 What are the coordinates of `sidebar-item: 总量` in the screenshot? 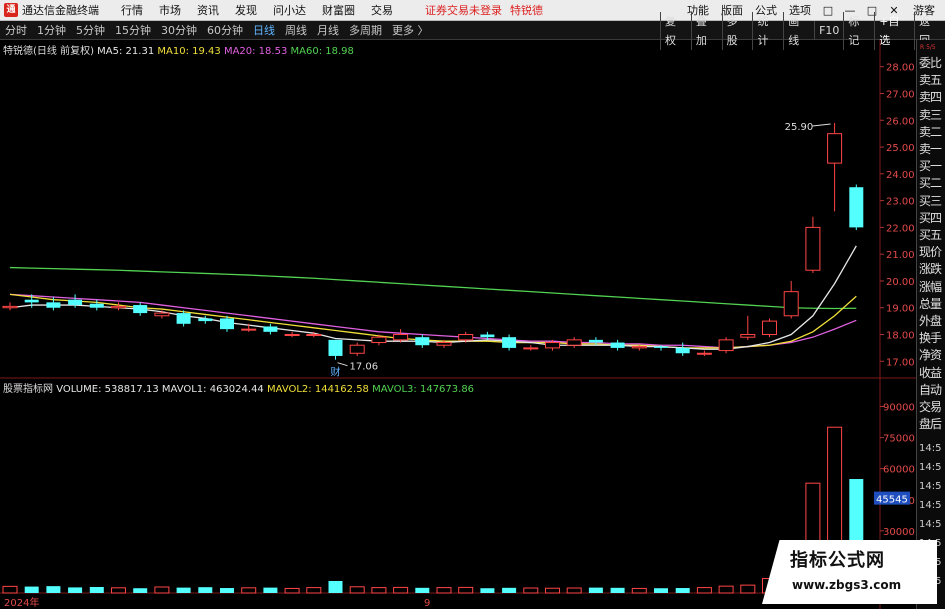 It's located at (932, 304).